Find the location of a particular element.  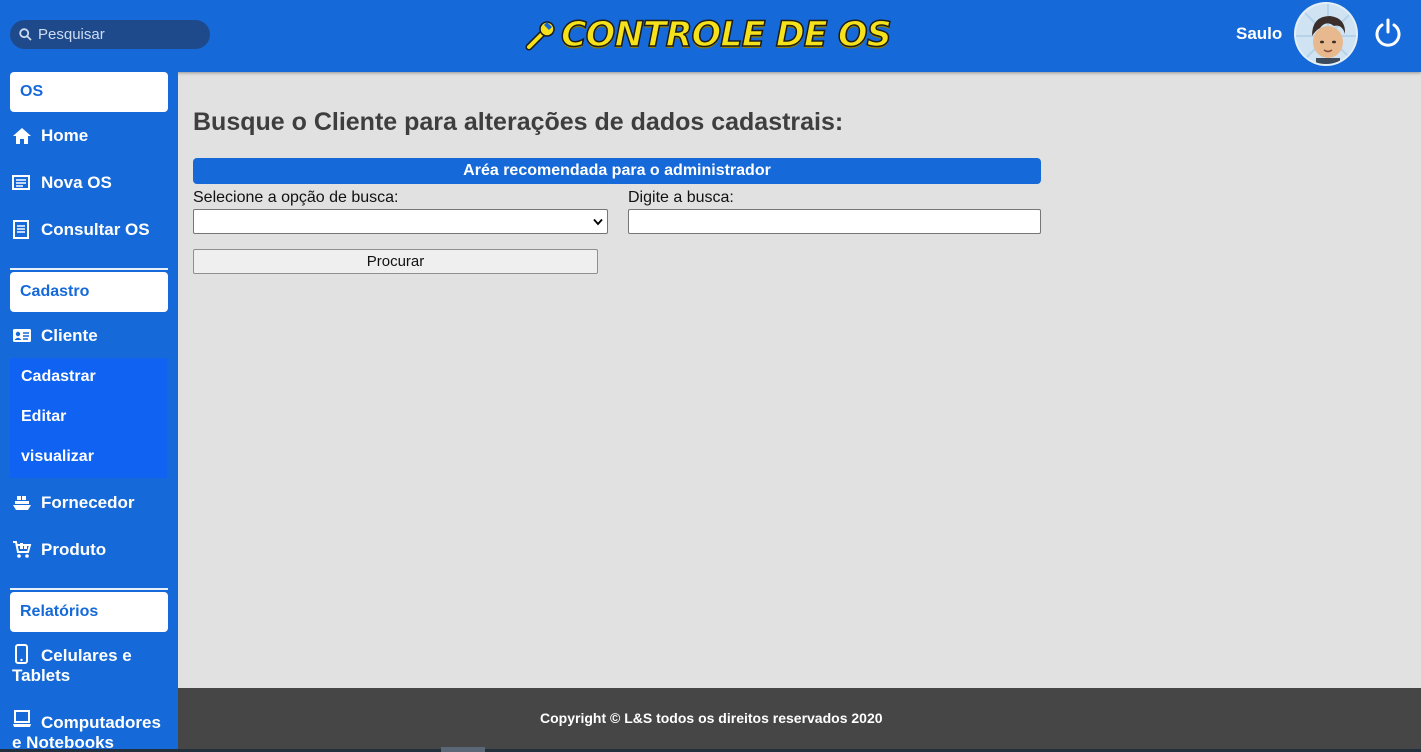

laptop-icon is located at coordinates (22, 718).